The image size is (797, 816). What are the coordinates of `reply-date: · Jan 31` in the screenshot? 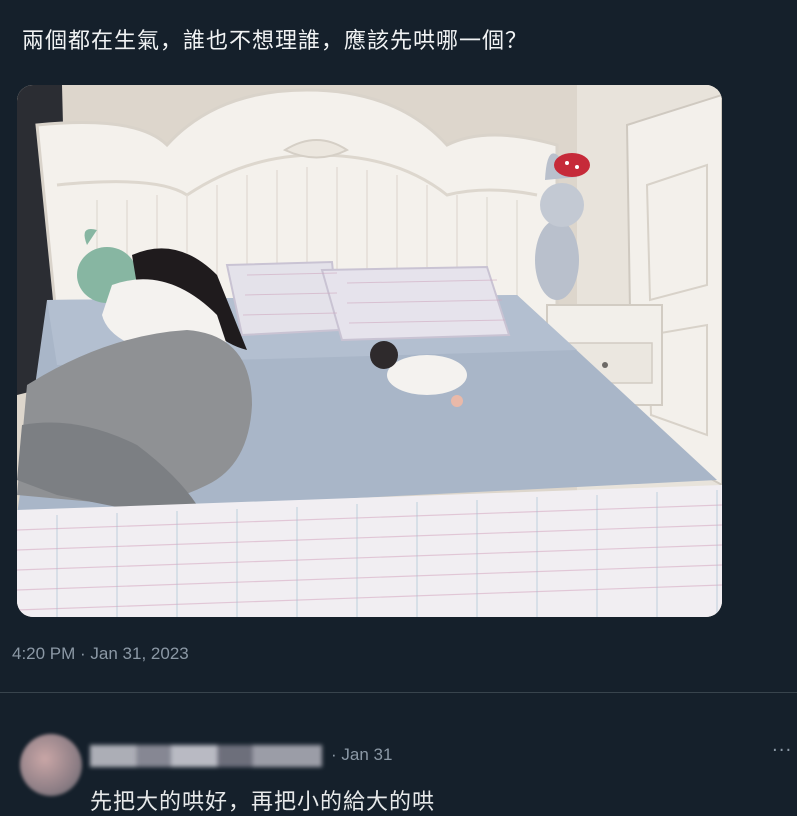 It's located at (361, 755).